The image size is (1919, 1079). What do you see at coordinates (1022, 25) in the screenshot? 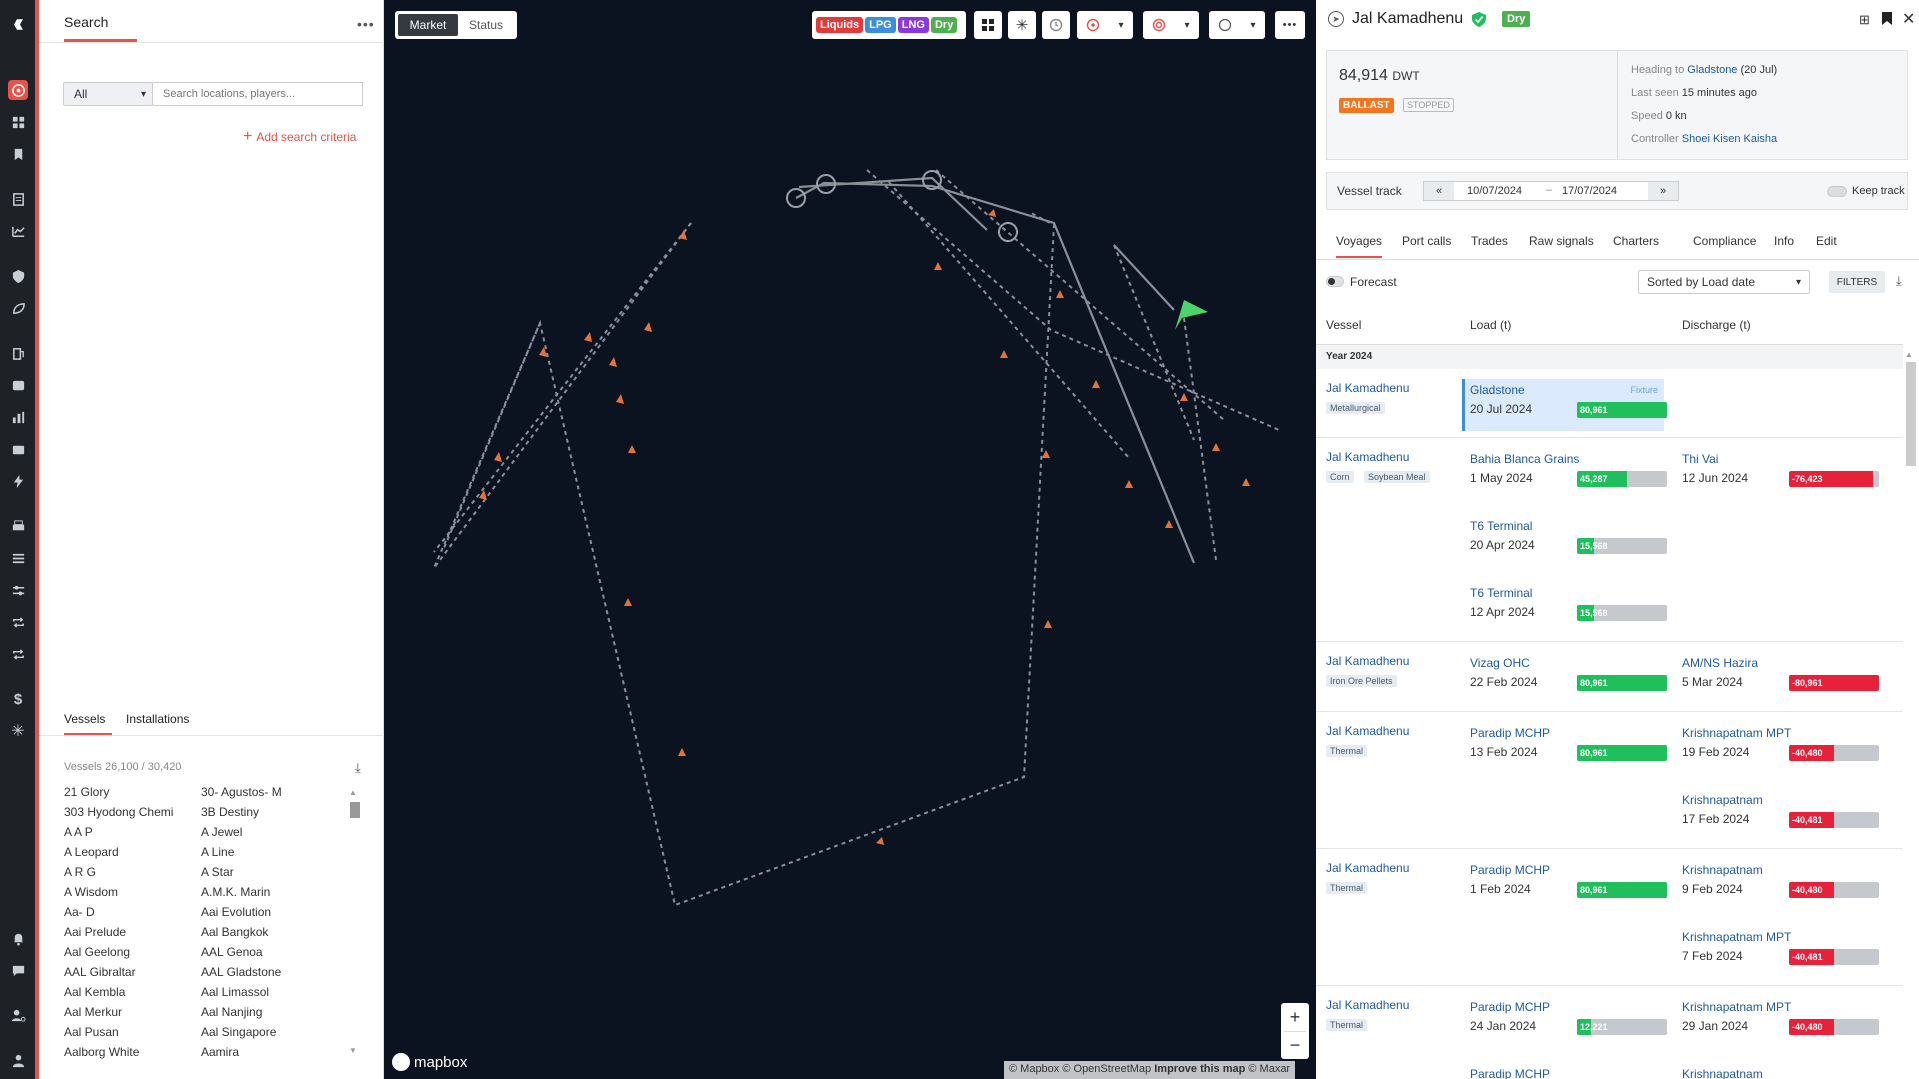
I see `weather-icon: ✳` at bounding box center [1022, 25].